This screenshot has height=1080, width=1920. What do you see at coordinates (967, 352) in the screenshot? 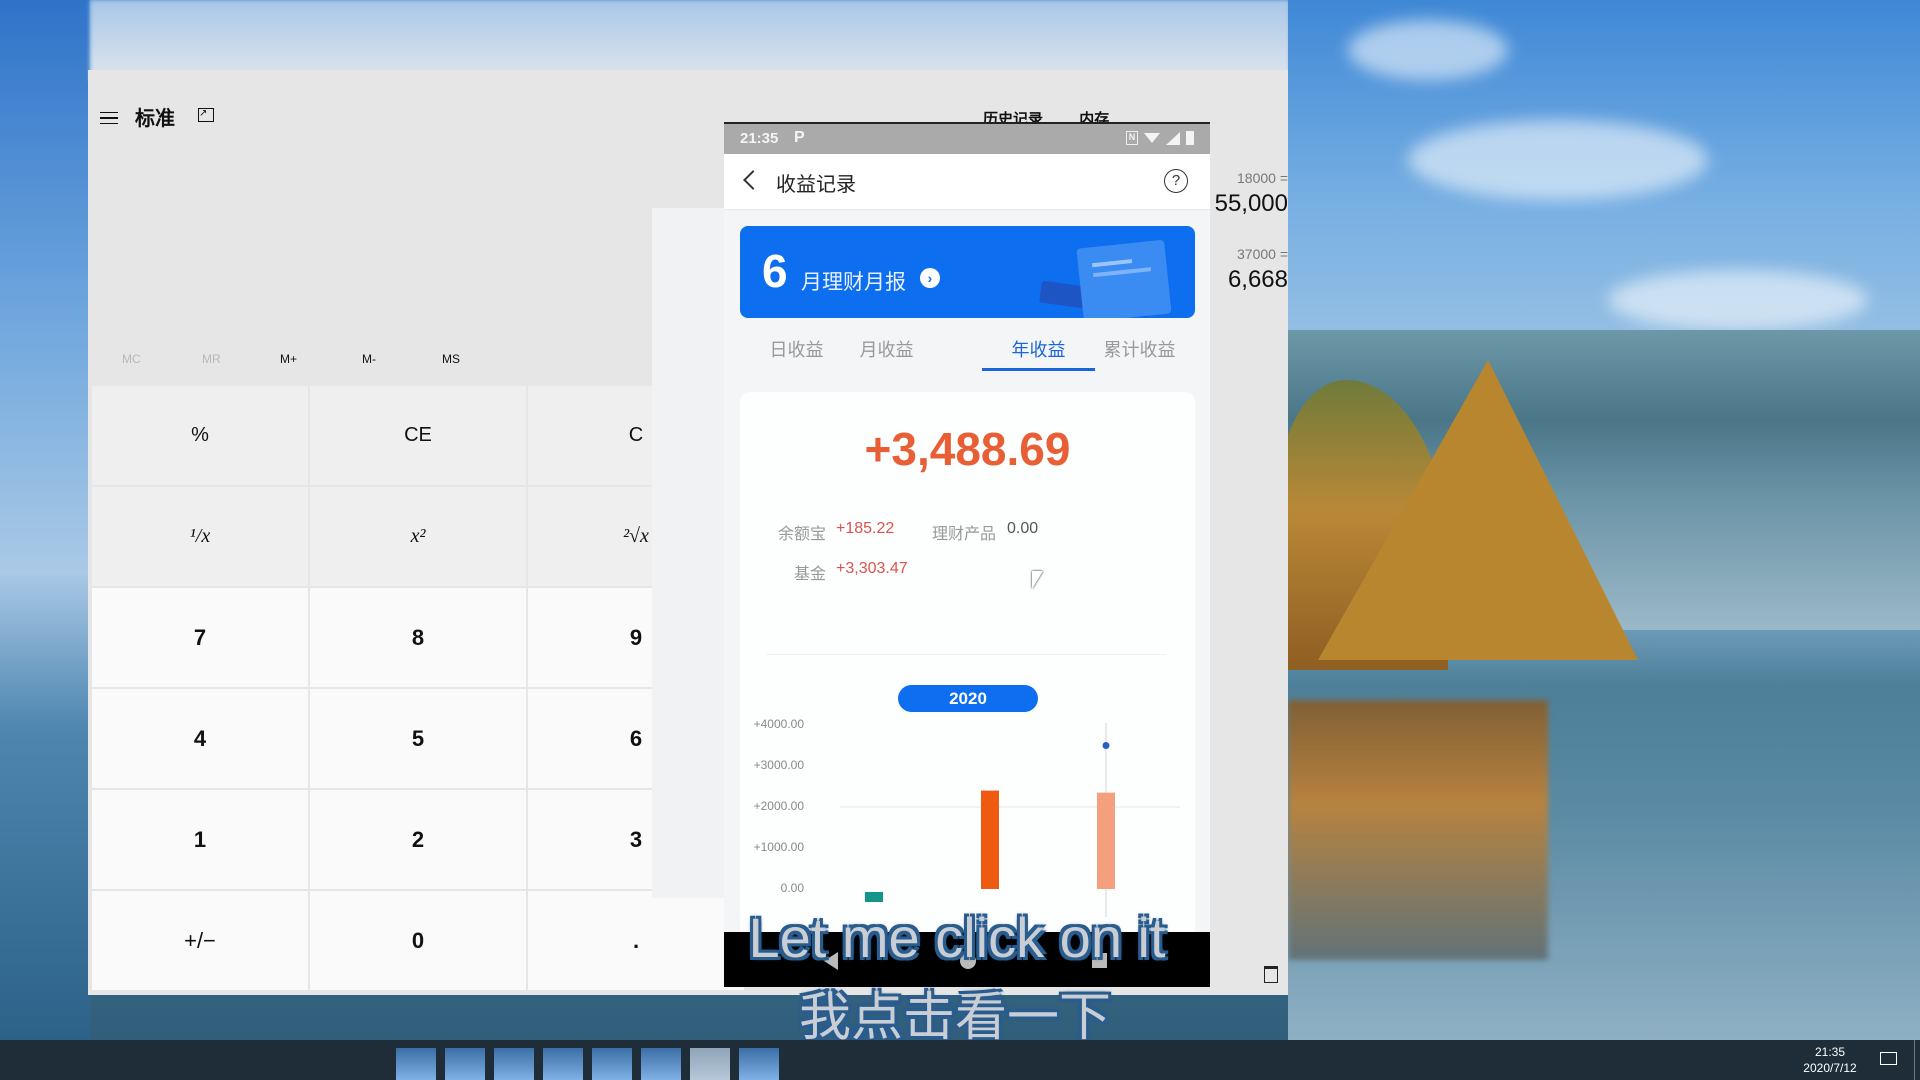
I see `earnings-tabs: 日收益 月收益 年收益 累计收益` at bounding box center [967, 352].